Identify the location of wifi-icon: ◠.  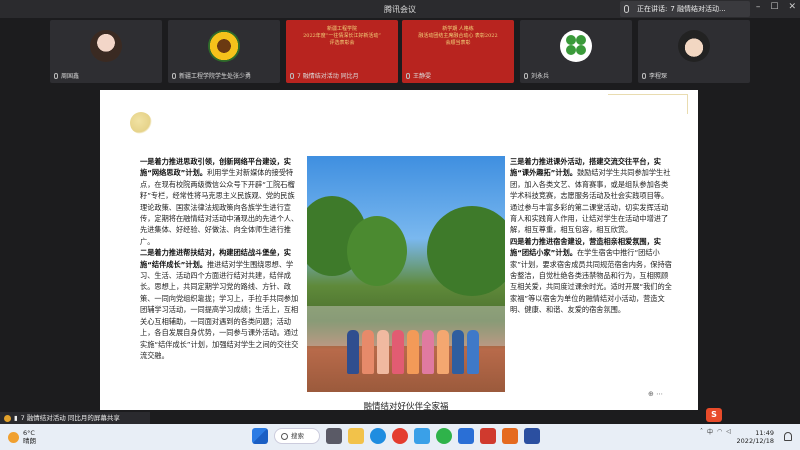
(719, 431).